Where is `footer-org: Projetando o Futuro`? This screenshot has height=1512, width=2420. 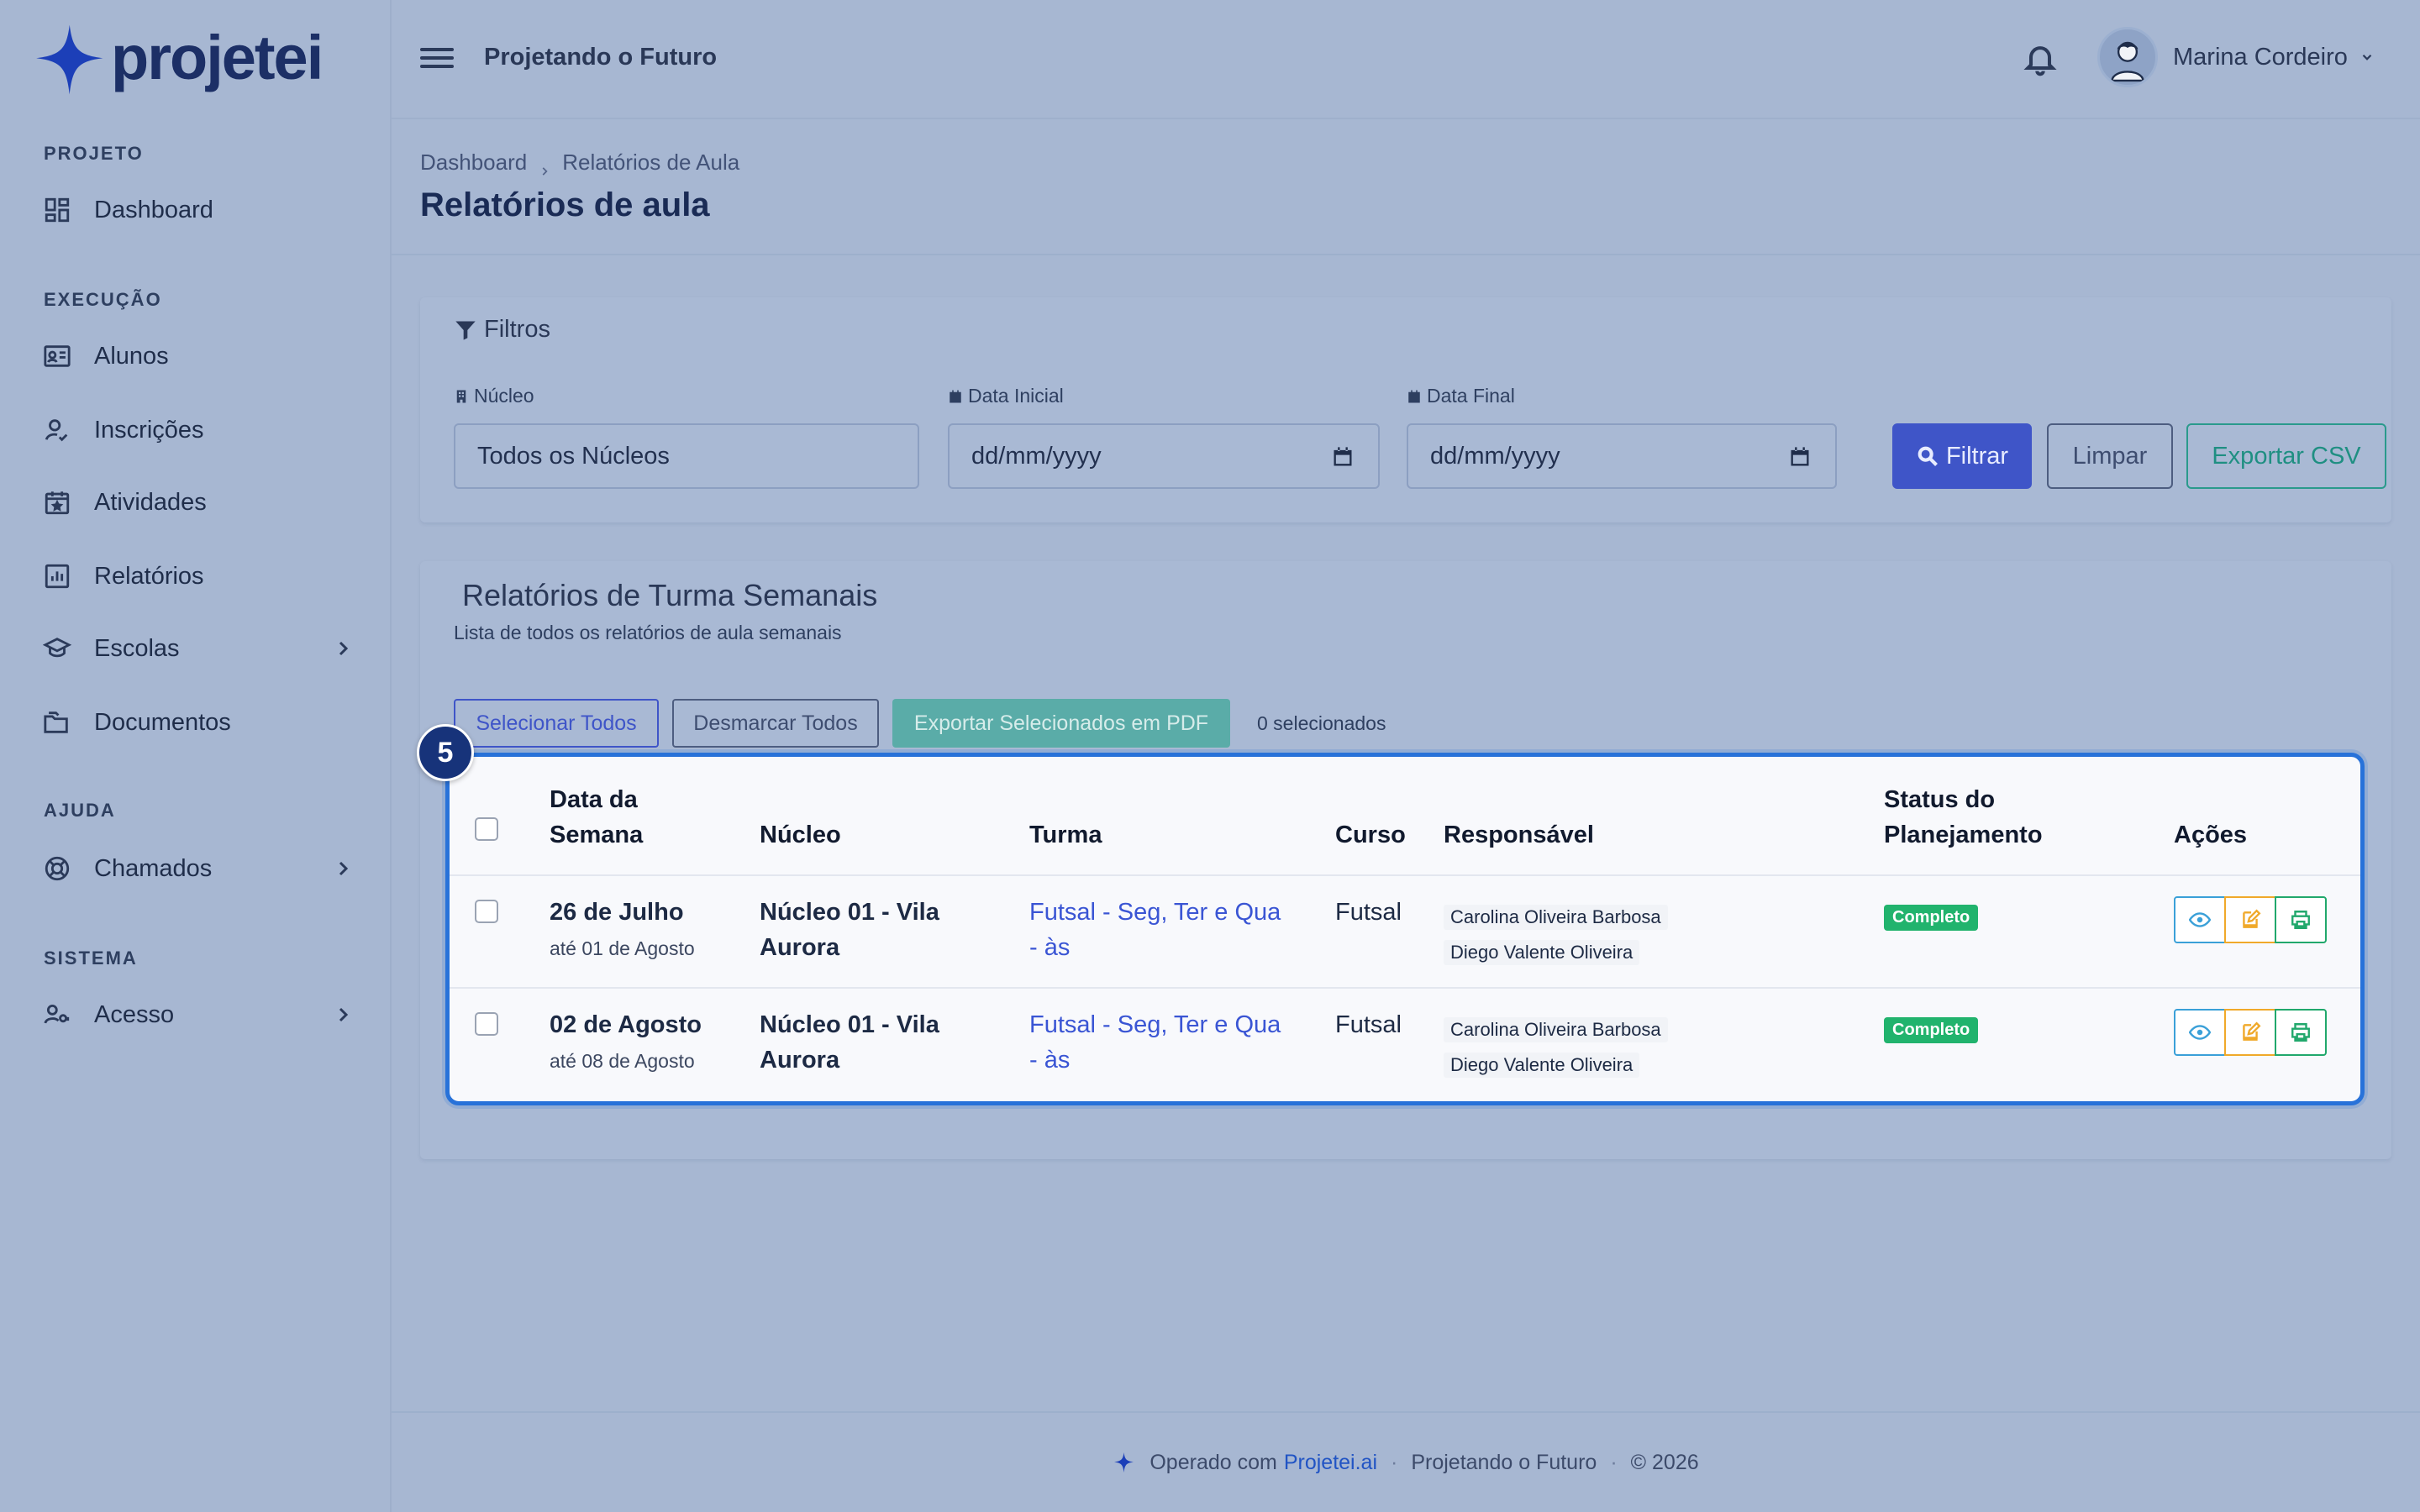 footer-org: Projetando o Futuro is located at coordinates (1504, 1462).